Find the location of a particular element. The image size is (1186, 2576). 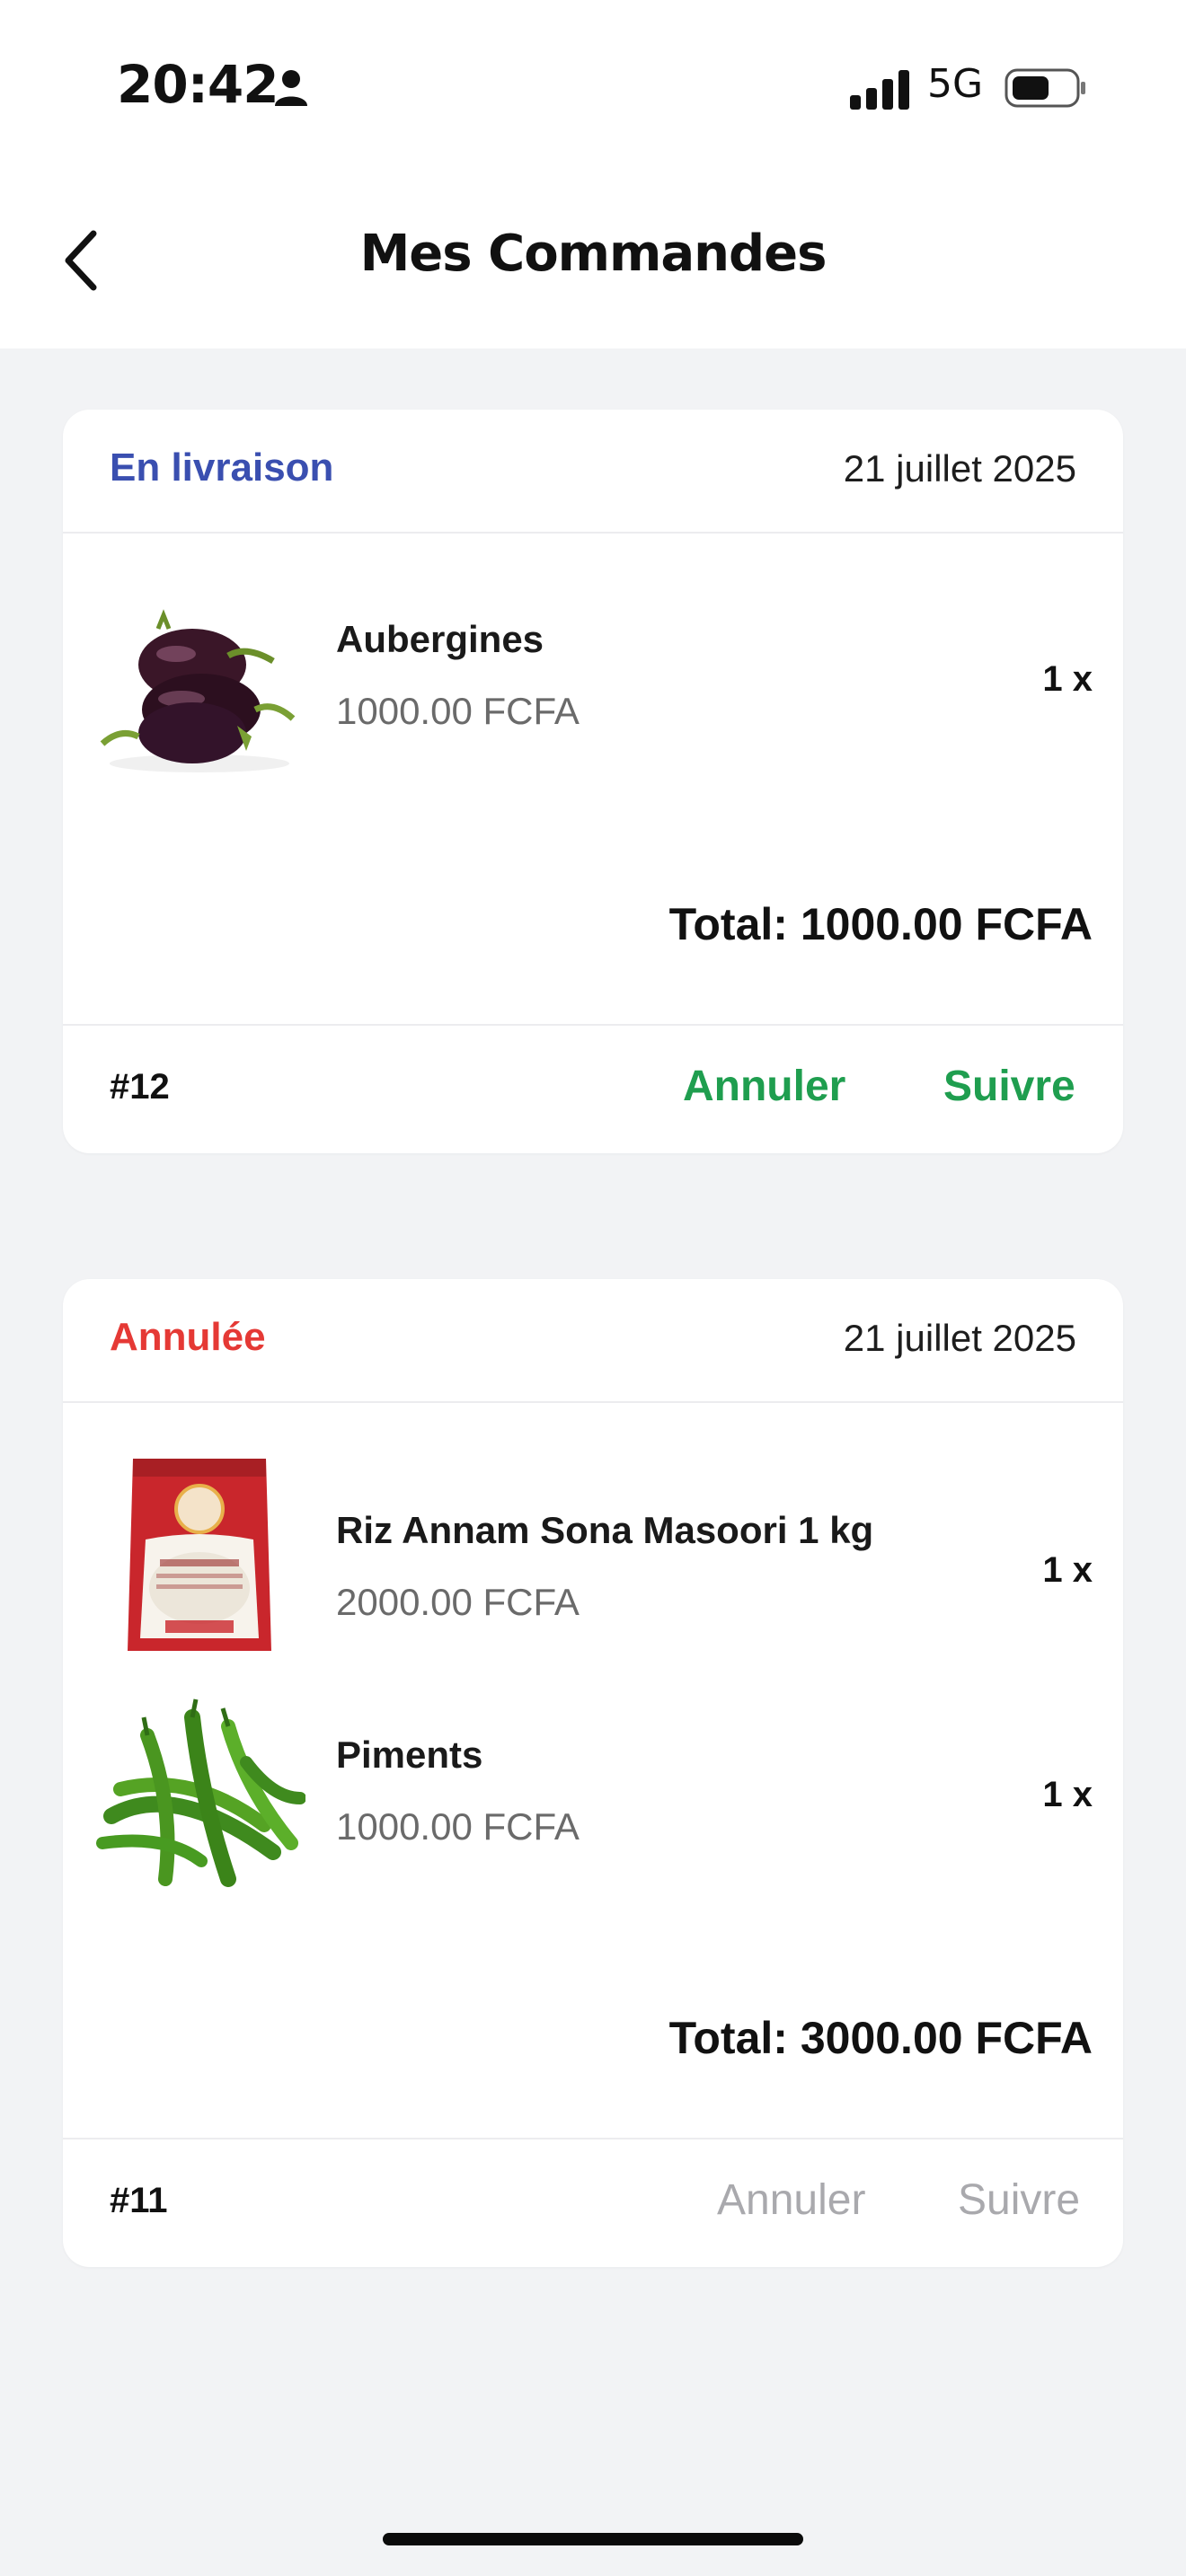

page-title: Mes Commandes is located at coordinates (593, 254).